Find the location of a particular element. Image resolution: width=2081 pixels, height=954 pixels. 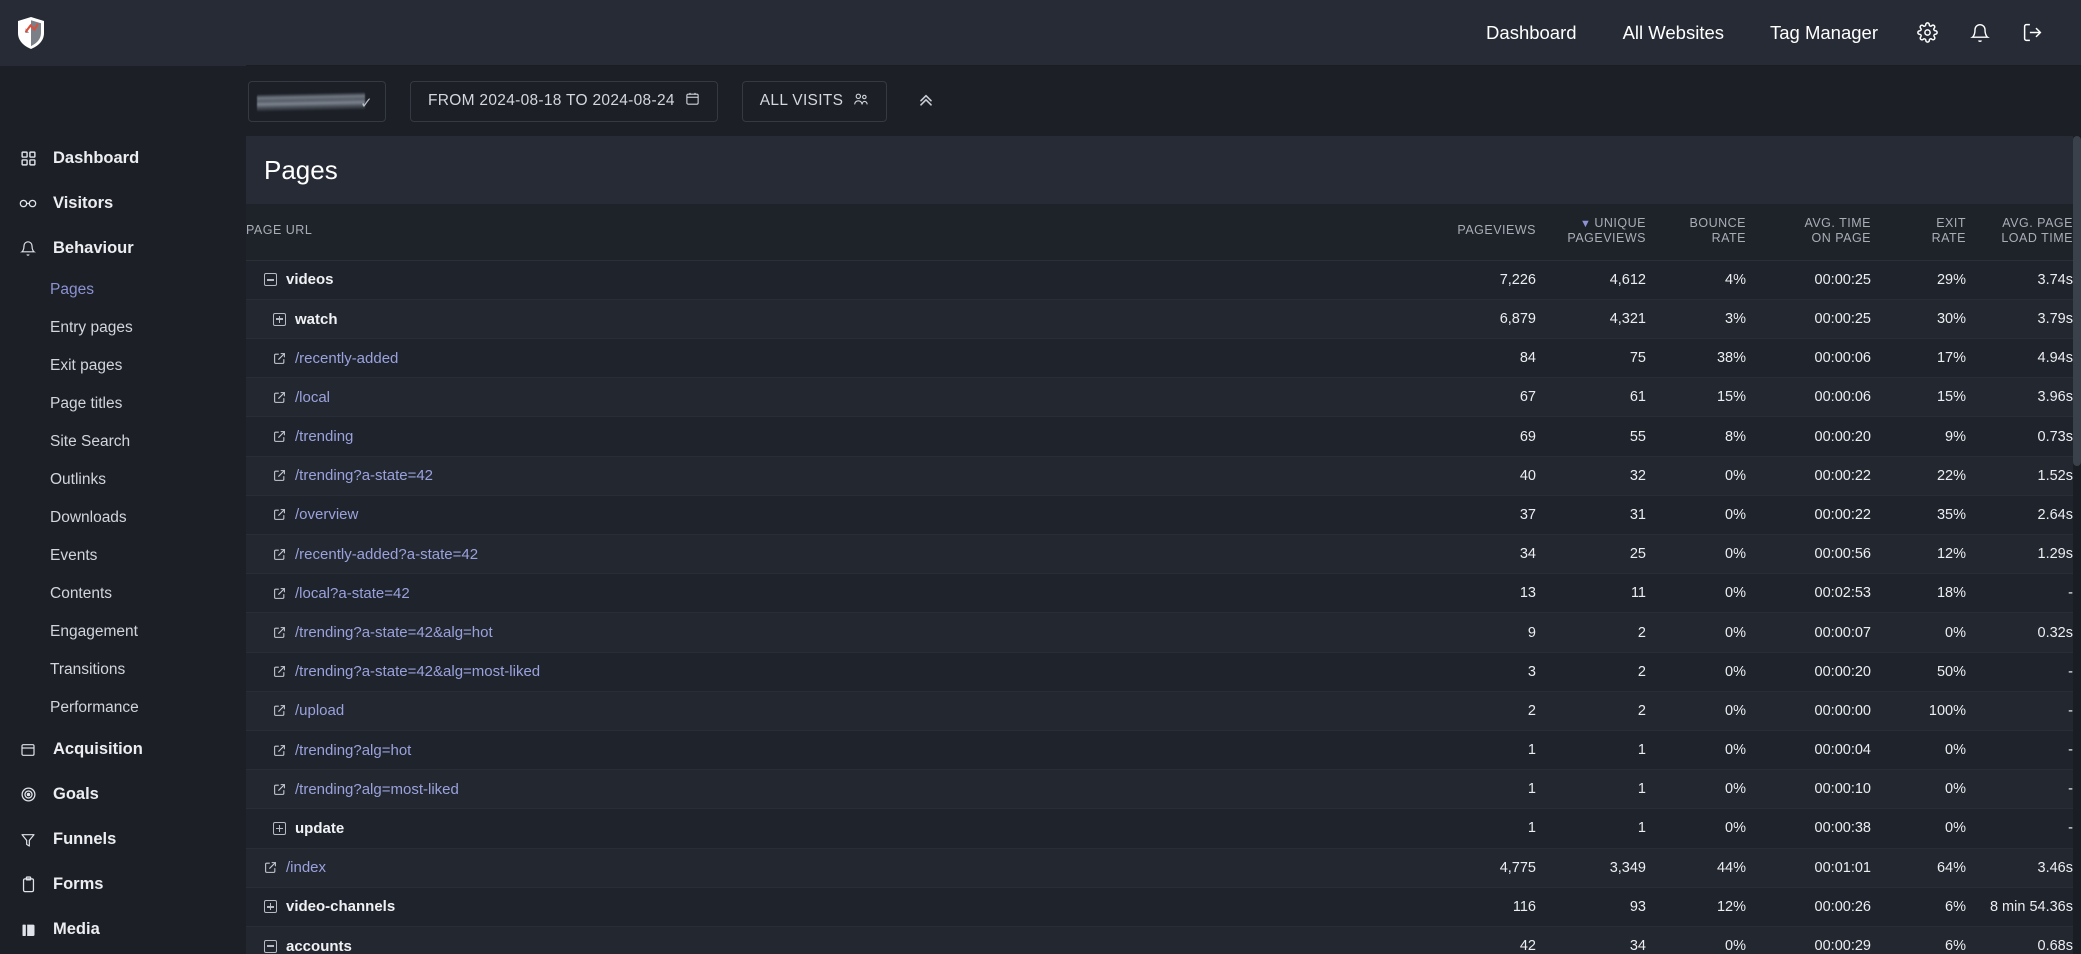

sidebar-label: Dashboard is located at coordinates (96, 158).